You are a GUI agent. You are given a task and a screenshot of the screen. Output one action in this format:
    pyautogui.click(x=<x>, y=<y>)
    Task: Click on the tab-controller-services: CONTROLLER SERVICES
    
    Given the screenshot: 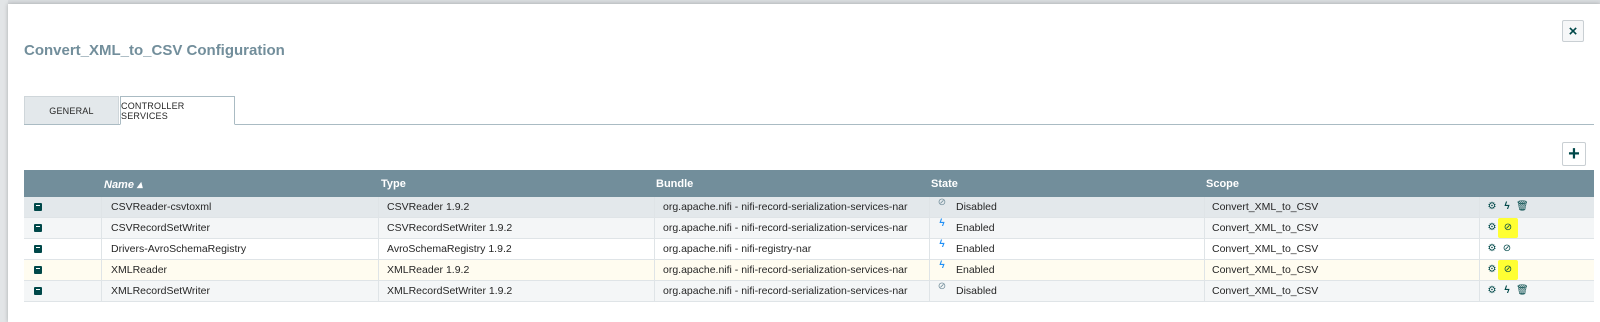 What is the action you would take?
    pyautogui.click(x=177, y=110)
    